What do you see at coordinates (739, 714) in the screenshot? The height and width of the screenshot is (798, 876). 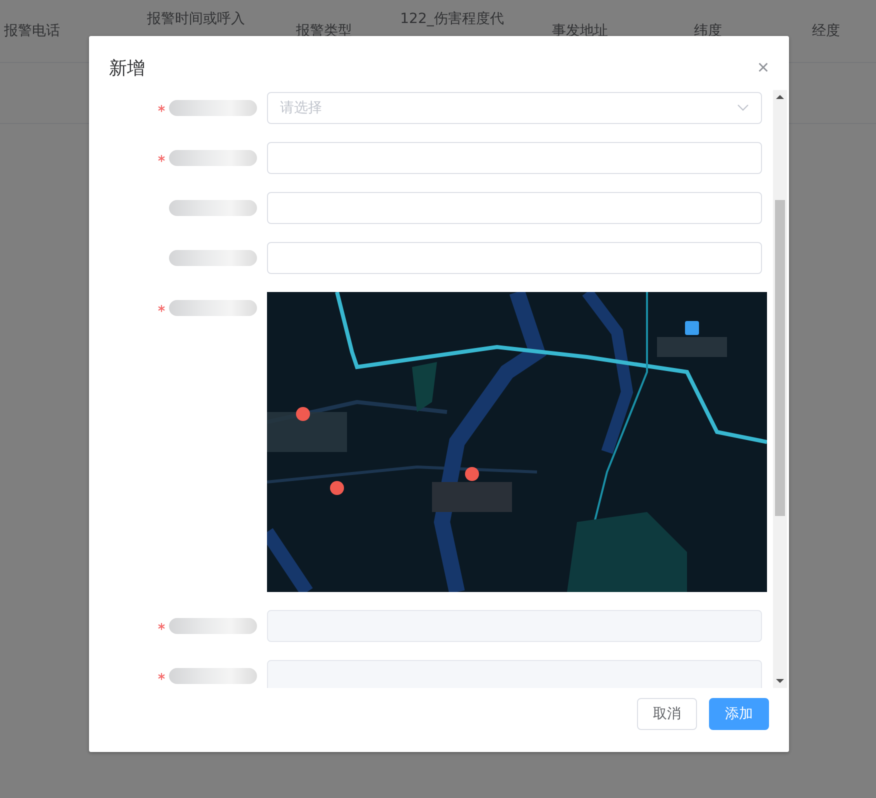 I see `add-button: 添加` at bounding box center [739, 714].